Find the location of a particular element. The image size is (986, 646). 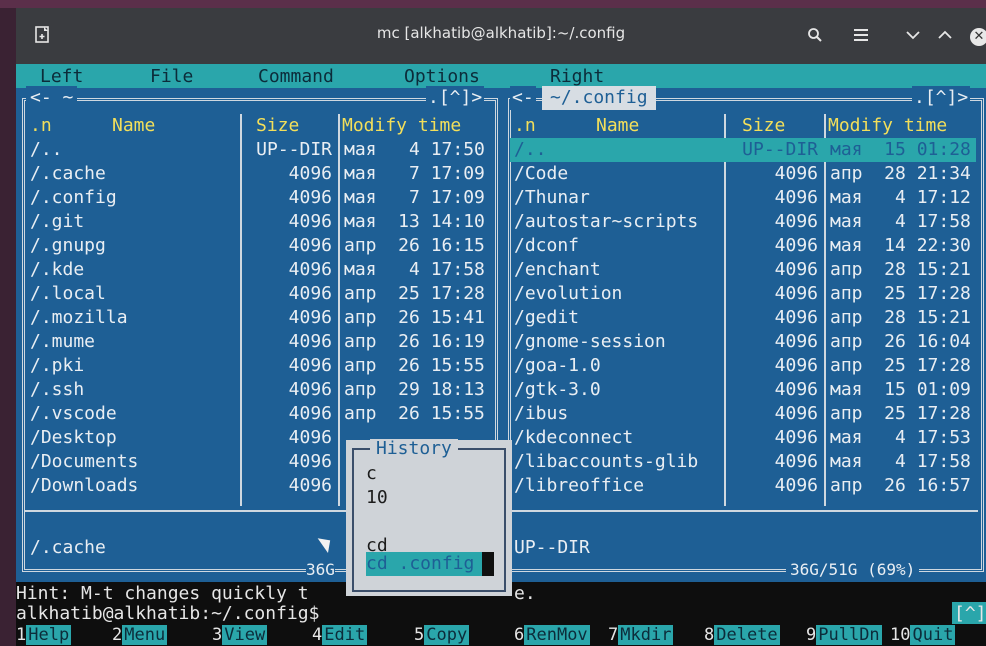

chevron-down-icon is located at coordinates (913, 35).